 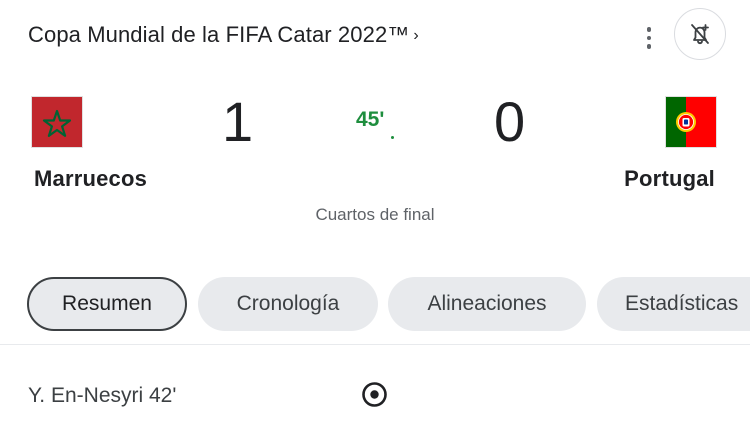 I want to click on tournament-title: Copa Mundial de la FIFA Catar 2022™, so click(x=219, y=34).